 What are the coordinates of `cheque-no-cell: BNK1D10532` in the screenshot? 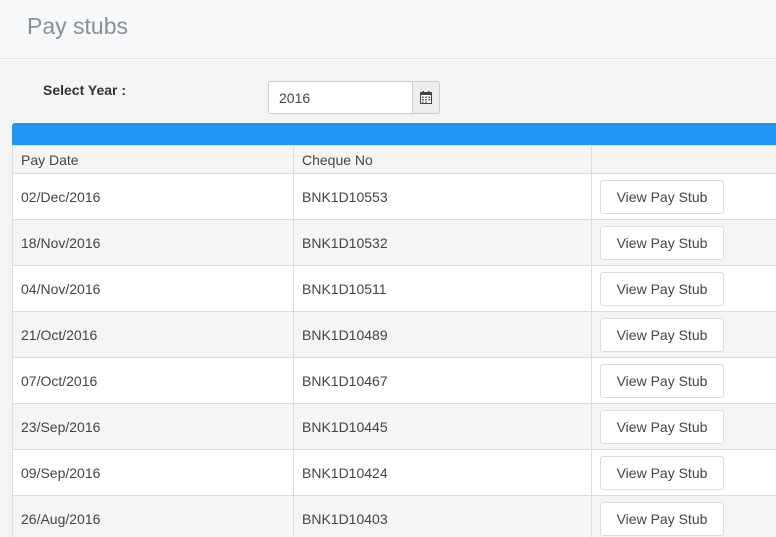 It's located at (442, 242).